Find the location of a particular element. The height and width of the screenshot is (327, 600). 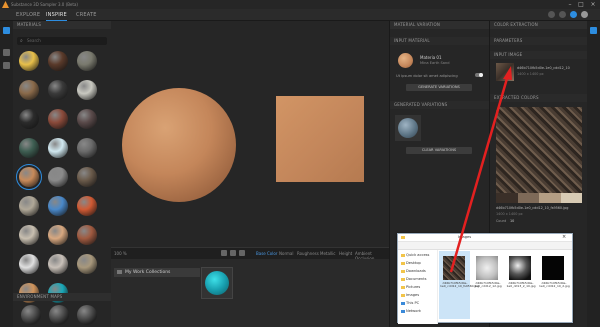

red-arrow-line is located at coordinates (479, 173).